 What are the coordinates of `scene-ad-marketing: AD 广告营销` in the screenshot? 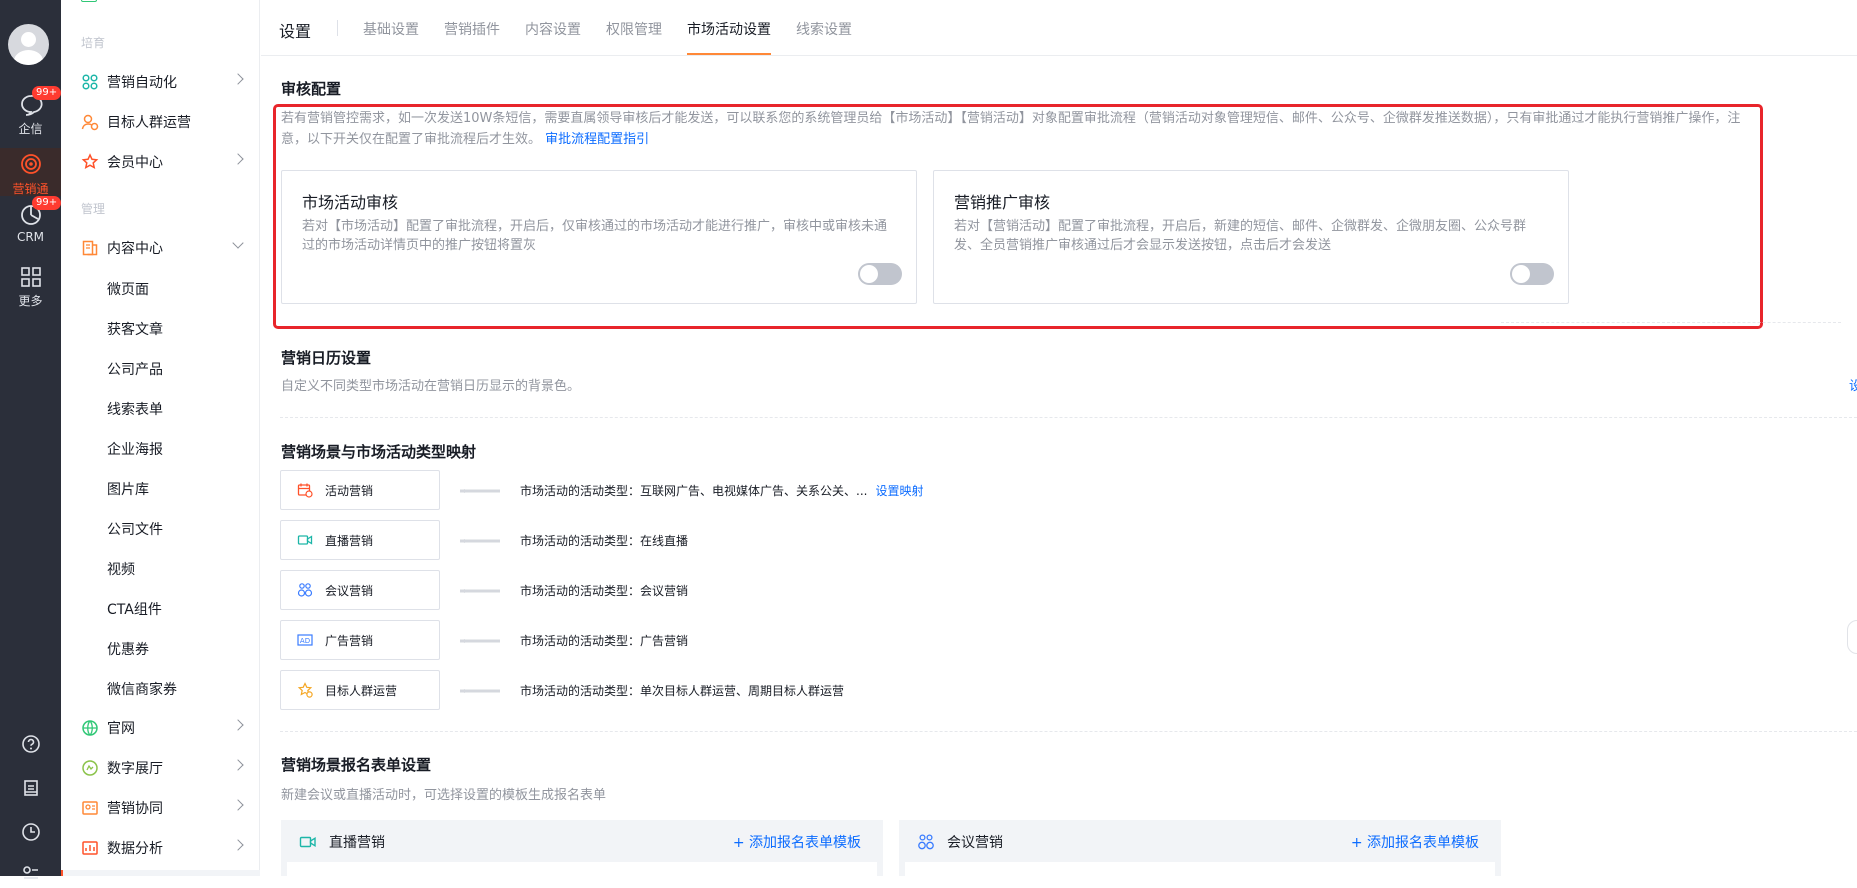 It's located at (360, 640).